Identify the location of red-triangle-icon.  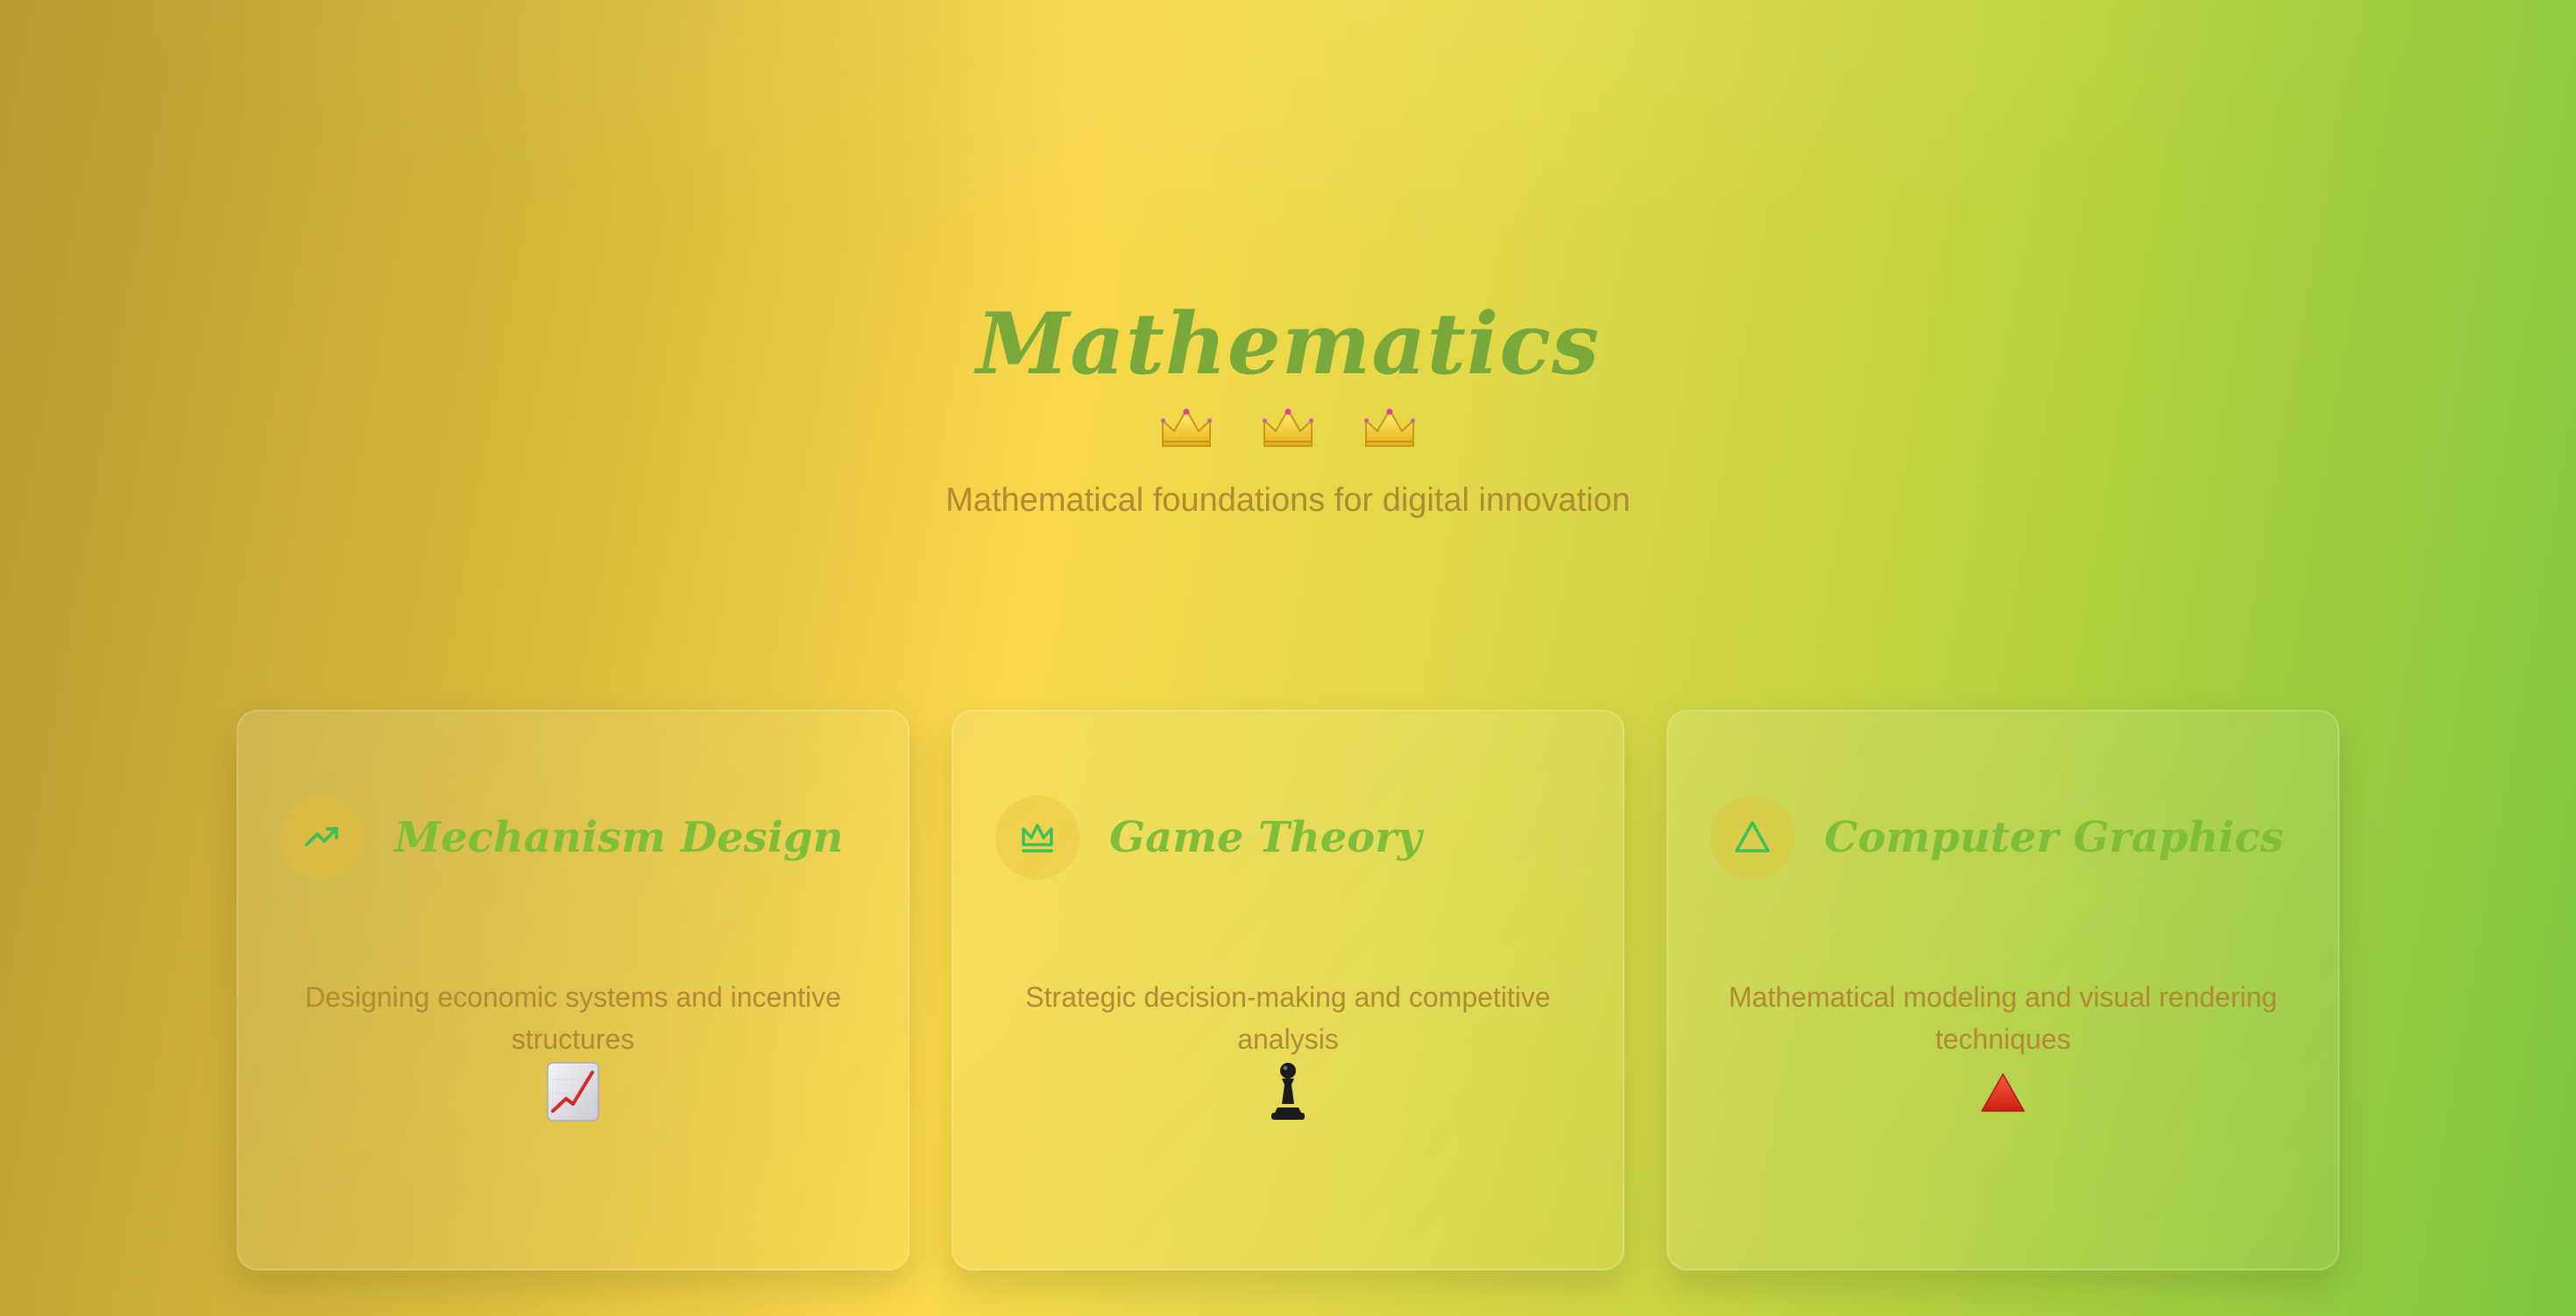
(2003, 1092).